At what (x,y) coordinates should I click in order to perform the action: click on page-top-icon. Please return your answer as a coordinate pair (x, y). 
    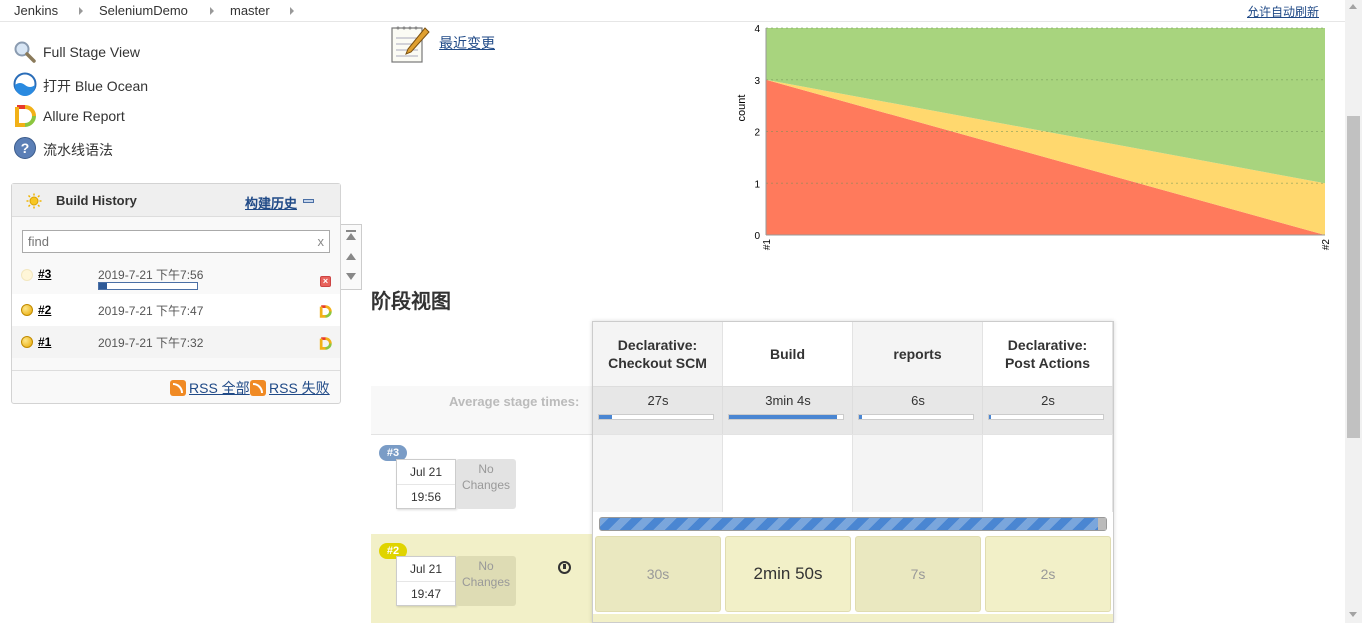
    Looking at the image, I should click on (351, 236).